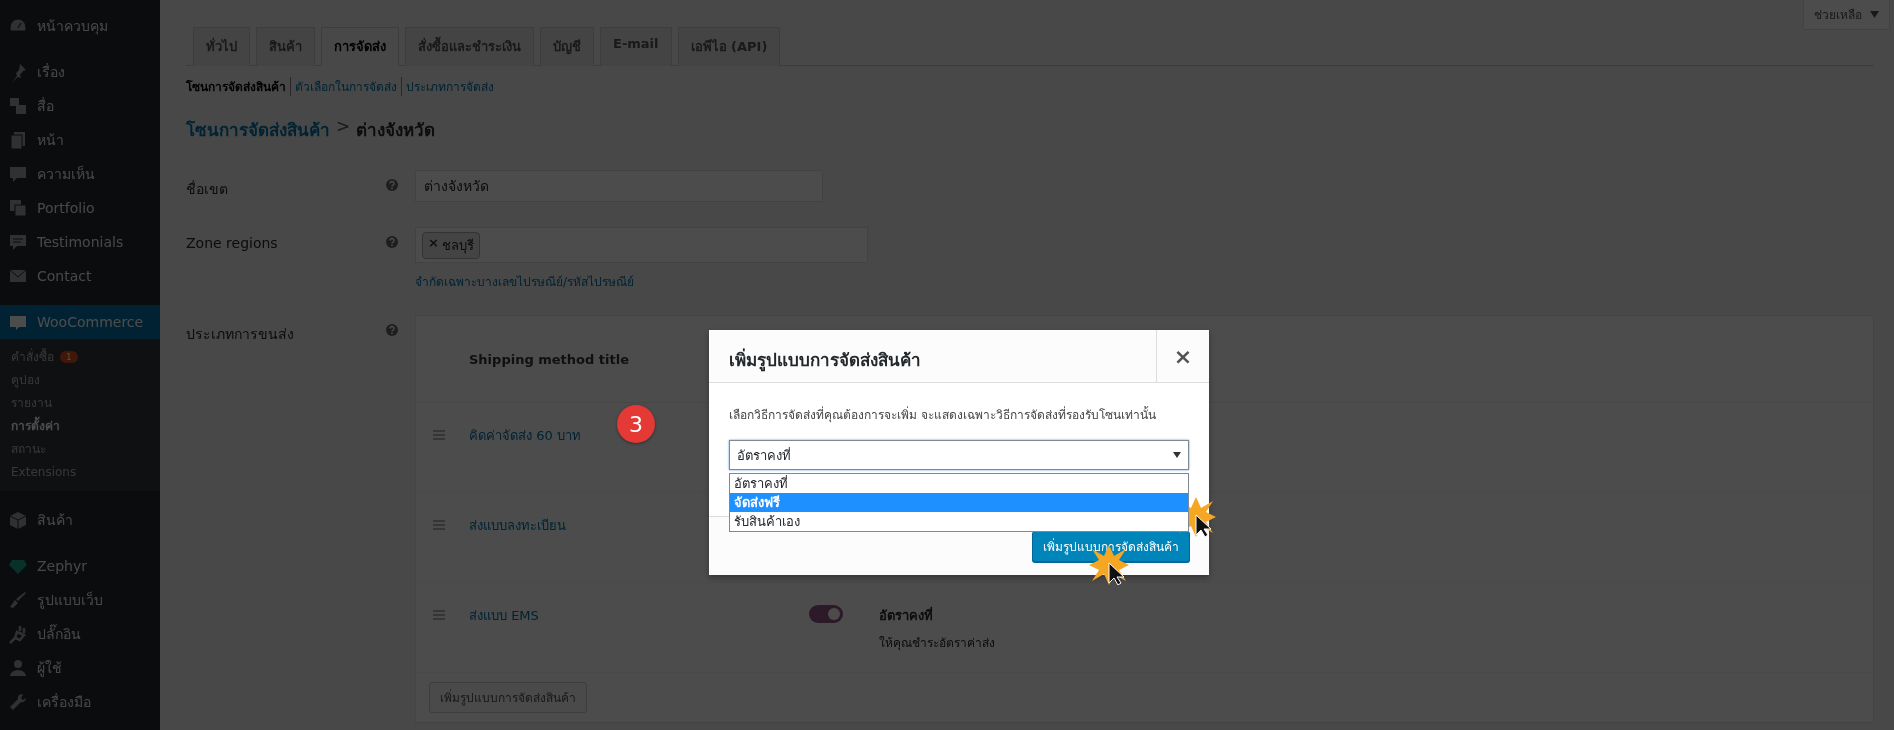 The height and width of the screenshot is (730, 1894). What do you see at coordinates (549, 359) in the screenshot?
I see `column-header: Shipping method title` at bounding box center [549, 359].